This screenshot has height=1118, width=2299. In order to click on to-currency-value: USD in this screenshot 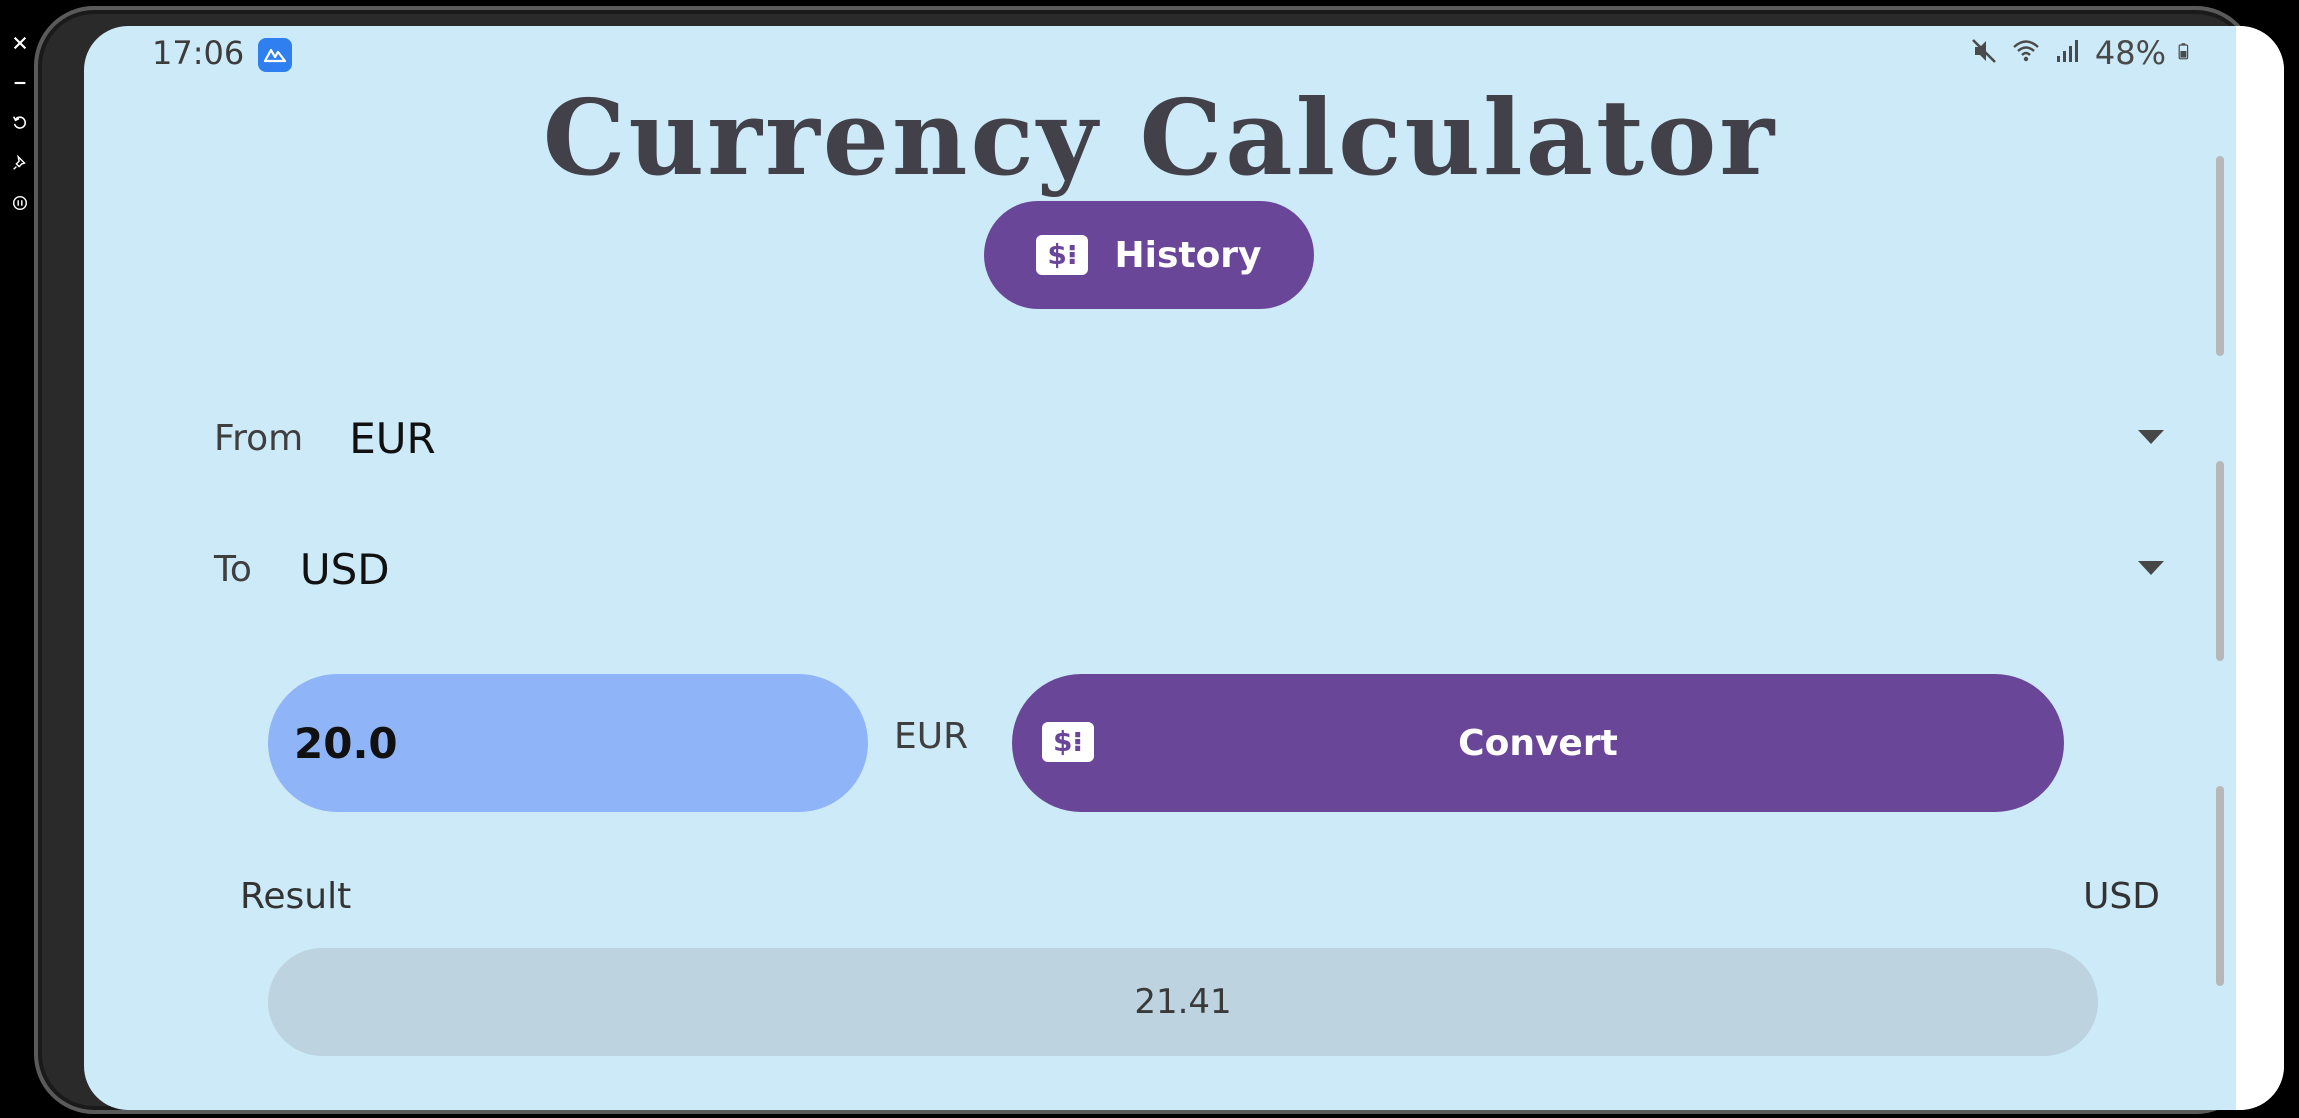, I will do `click(344, 569)`.